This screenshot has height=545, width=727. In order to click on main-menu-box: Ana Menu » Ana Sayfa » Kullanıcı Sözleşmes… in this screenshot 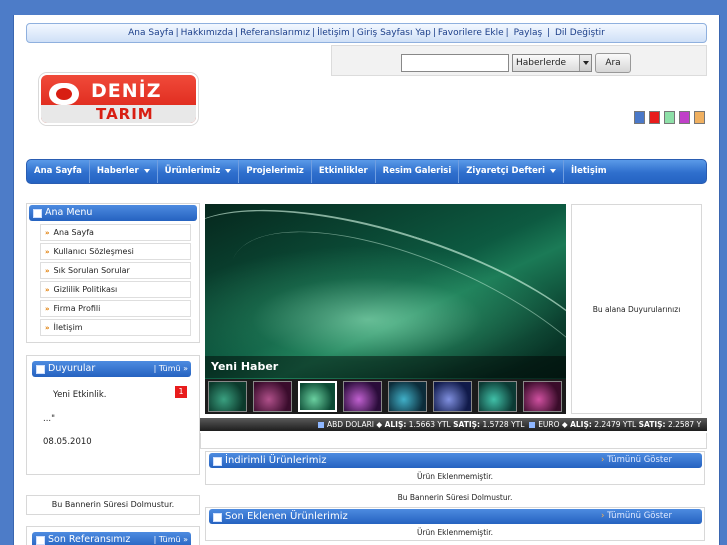, I will do `click(113, 273)`.